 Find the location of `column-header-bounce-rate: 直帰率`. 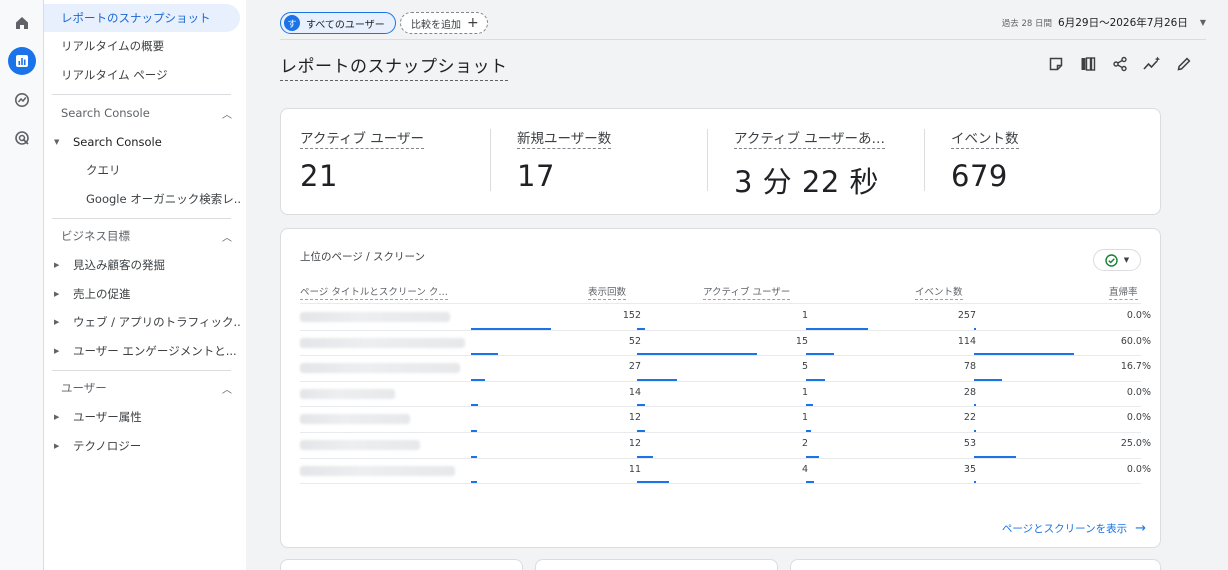

column-header-bounce-rate: 直帰率 is located at coordinates (1123, 292).